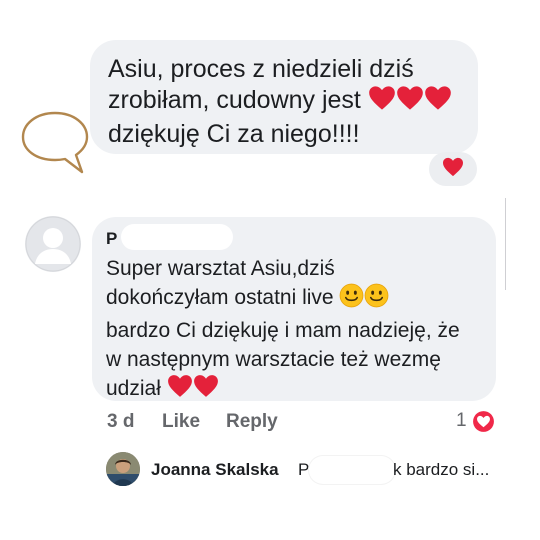 The width and height of the screenshot is (540, 540). I want to click on comment-line: Super warsztat Asiu,dziś, so click(220, 268).